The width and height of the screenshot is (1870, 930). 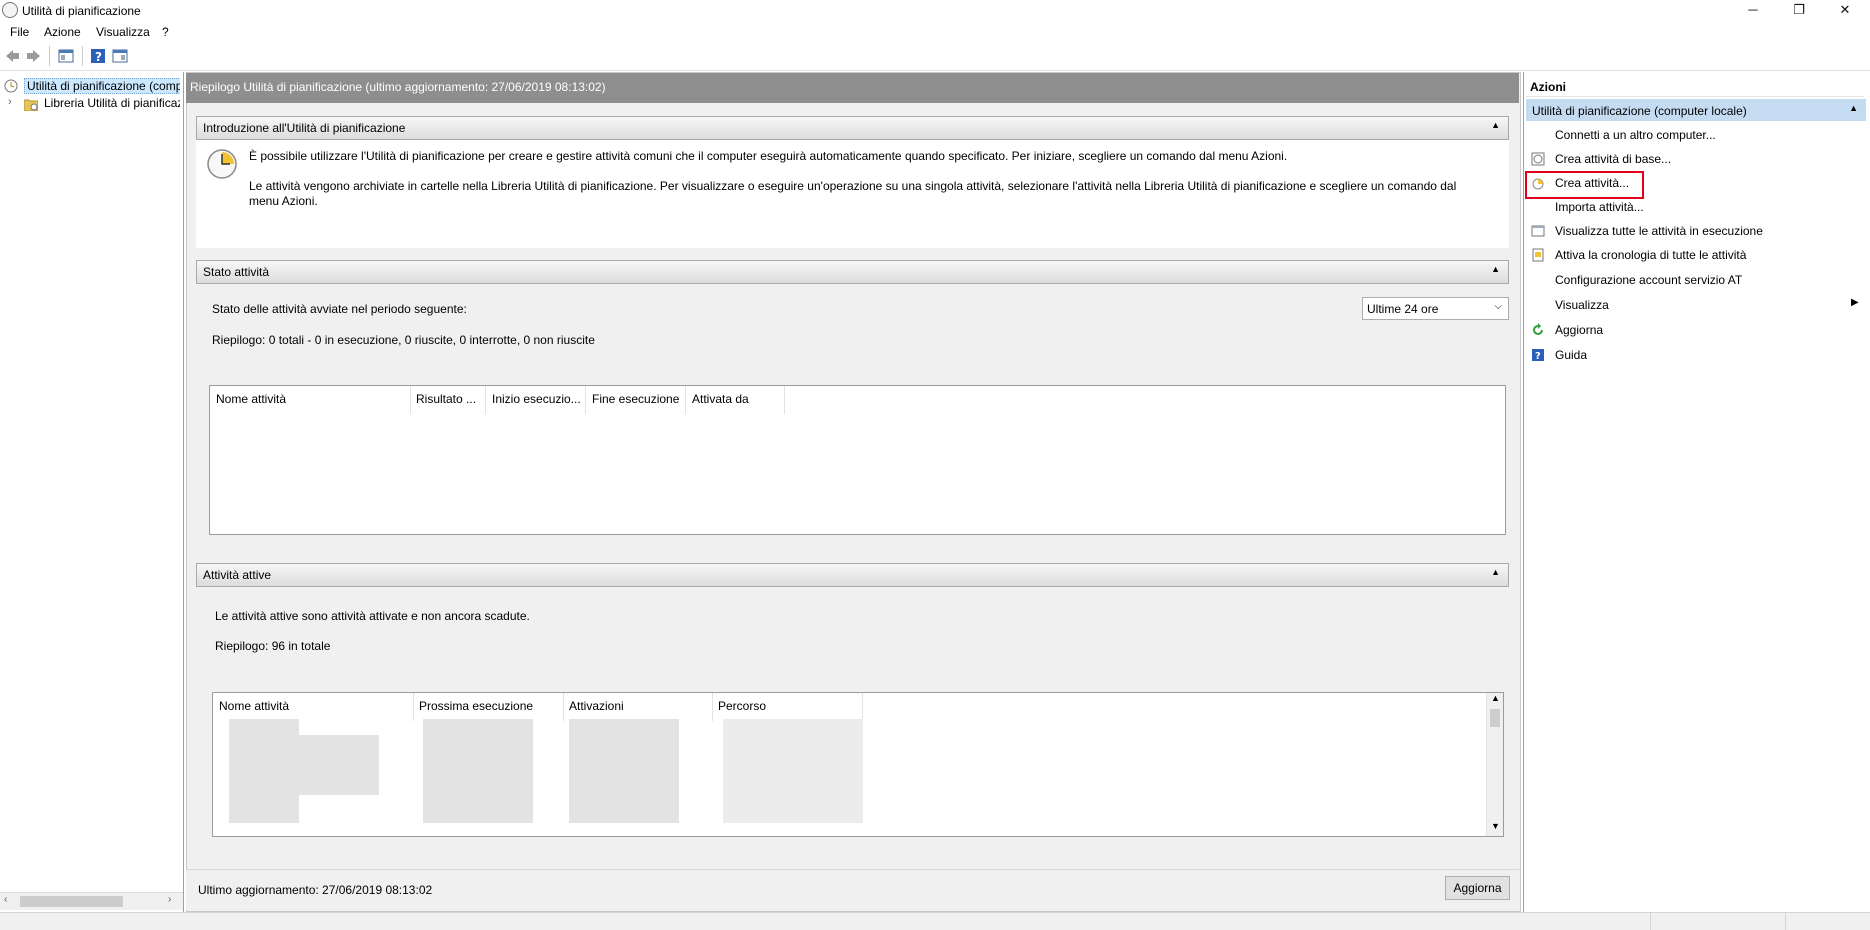 What do you see at coordinates (476, 706) in the screenshot?
I see `column-header: Prossima esecuzione` at bounding box center [476, 706].